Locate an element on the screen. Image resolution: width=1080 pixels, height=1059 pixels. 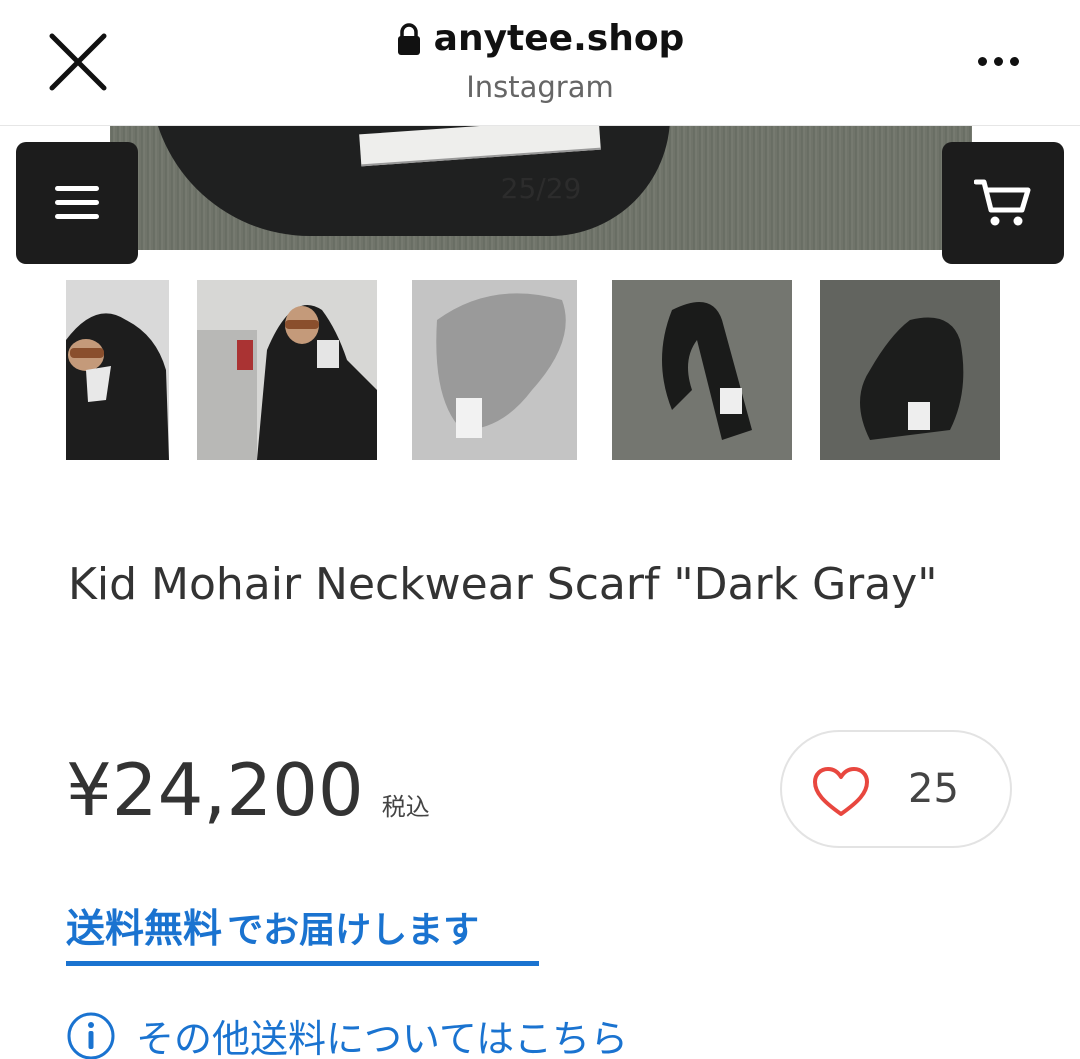
cart-button is located at coordinates (1003, 203).